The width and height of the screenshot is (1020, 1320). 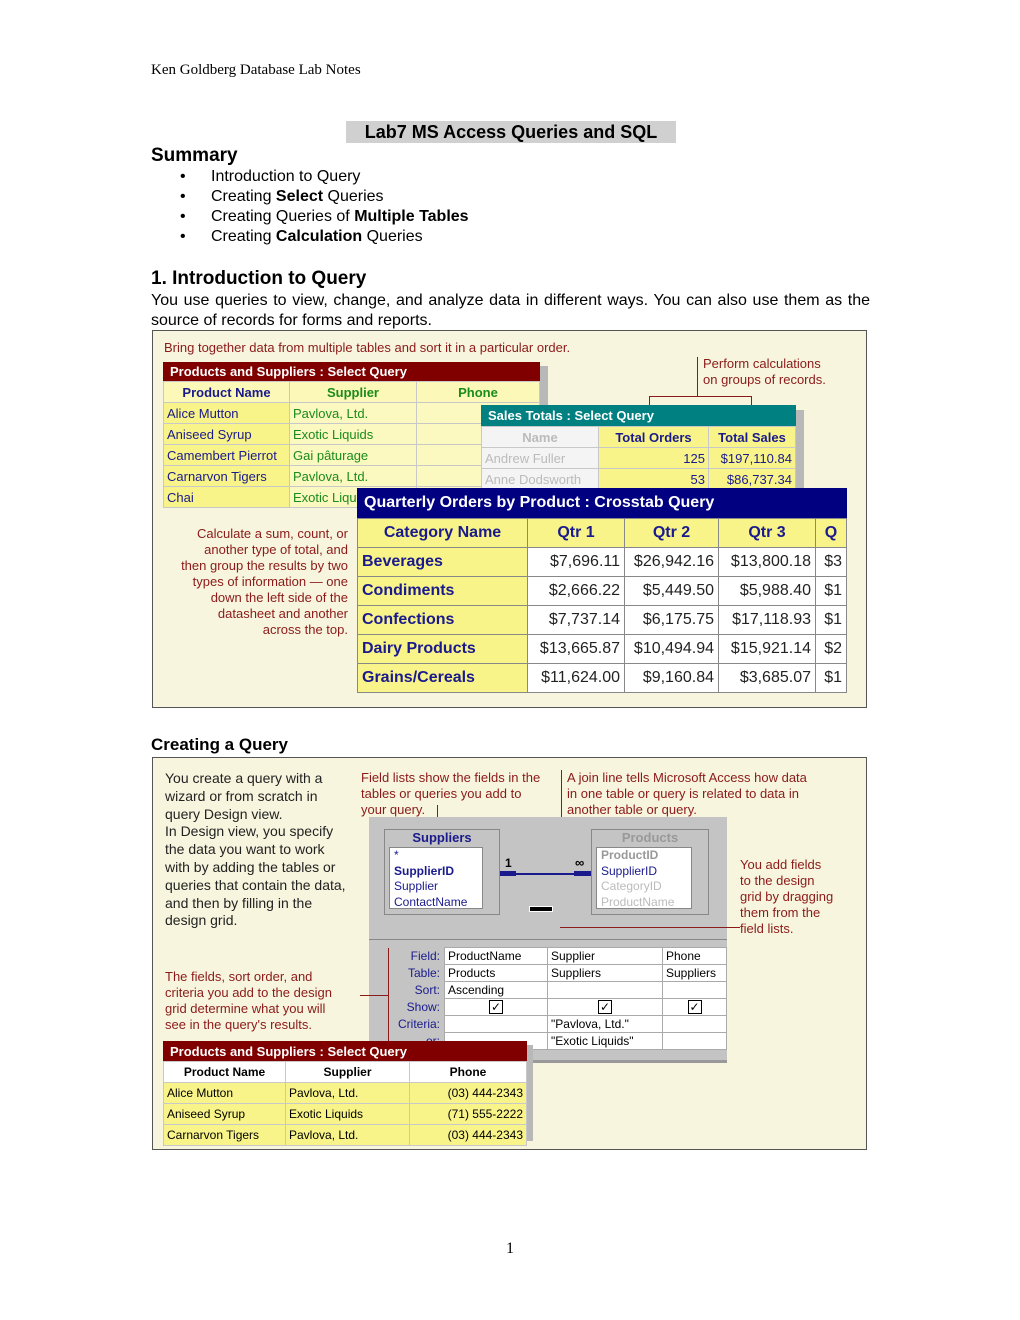 I want to click on summary-item: Introduction to Query, so click(x=285, y=177).